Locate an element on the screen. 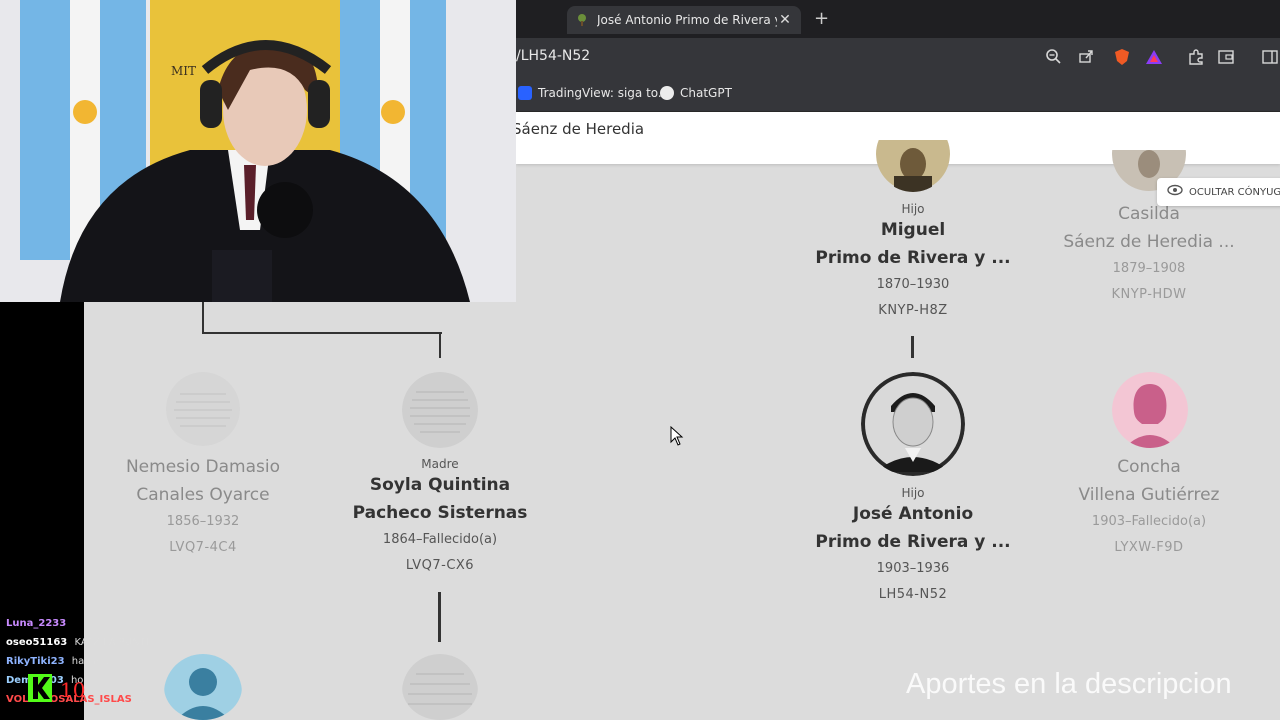 The height and width of the screenshot is (720, 1280). lifespan: 1903–1936 is located at coordinates (913, 568).